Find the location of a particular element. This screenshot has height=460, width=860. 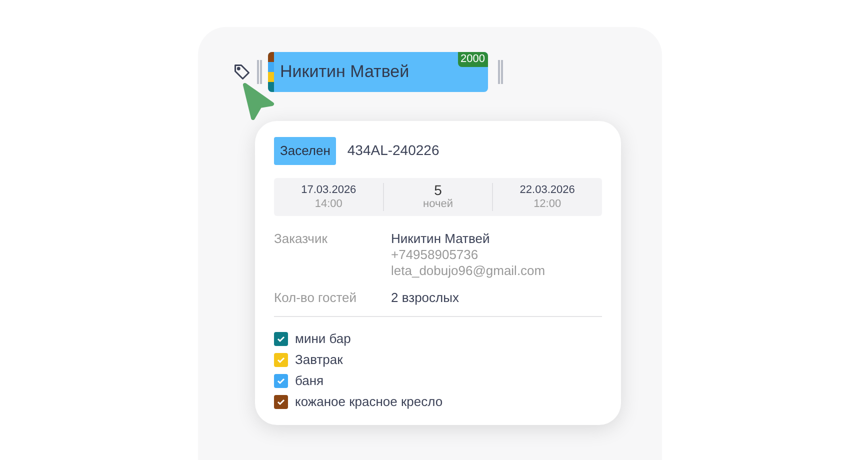

guest-name: Никитин Матвей is located at coordinates (345, 72).